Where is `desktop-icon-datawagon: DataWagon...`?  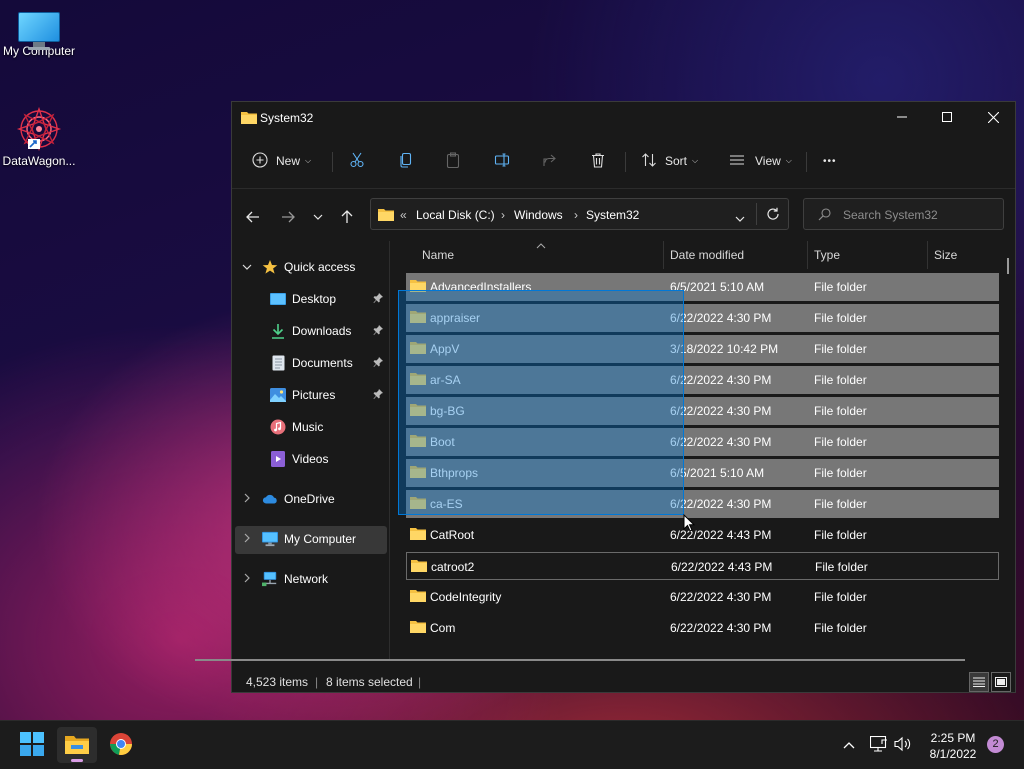 desktop-icon-datawagon: DataWagon... is located at coordinates (39, 137).